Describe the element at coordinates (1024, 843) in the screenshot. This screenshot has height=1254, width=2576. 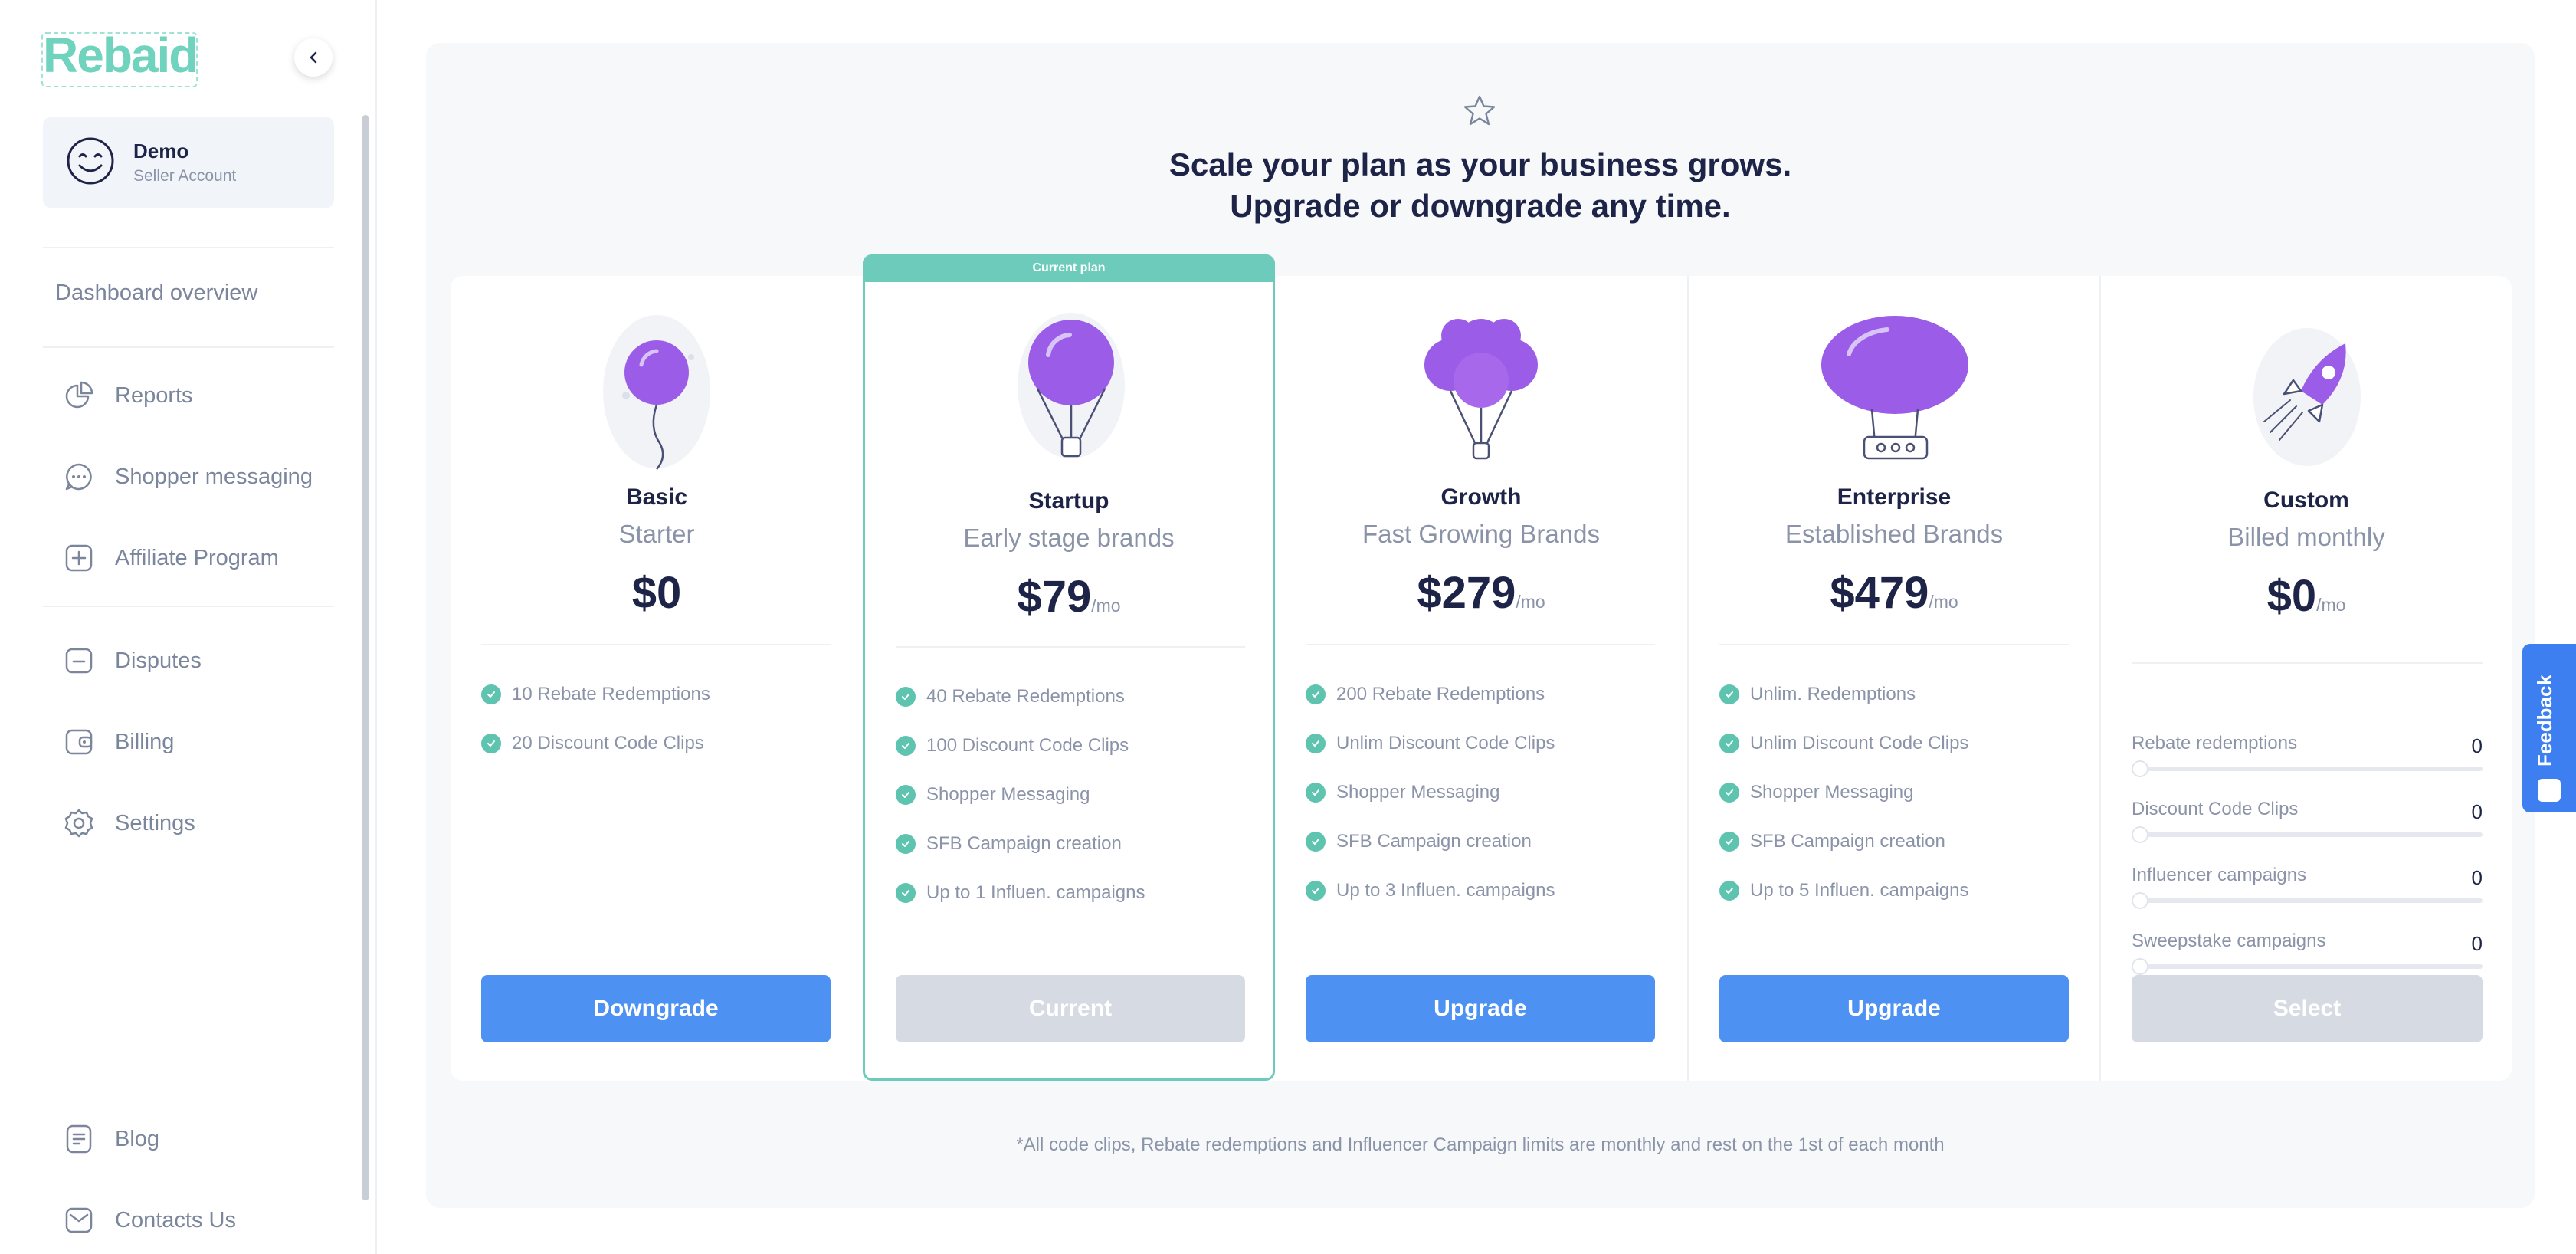
I see `feature-text: SFB Campaign creation` at that location.